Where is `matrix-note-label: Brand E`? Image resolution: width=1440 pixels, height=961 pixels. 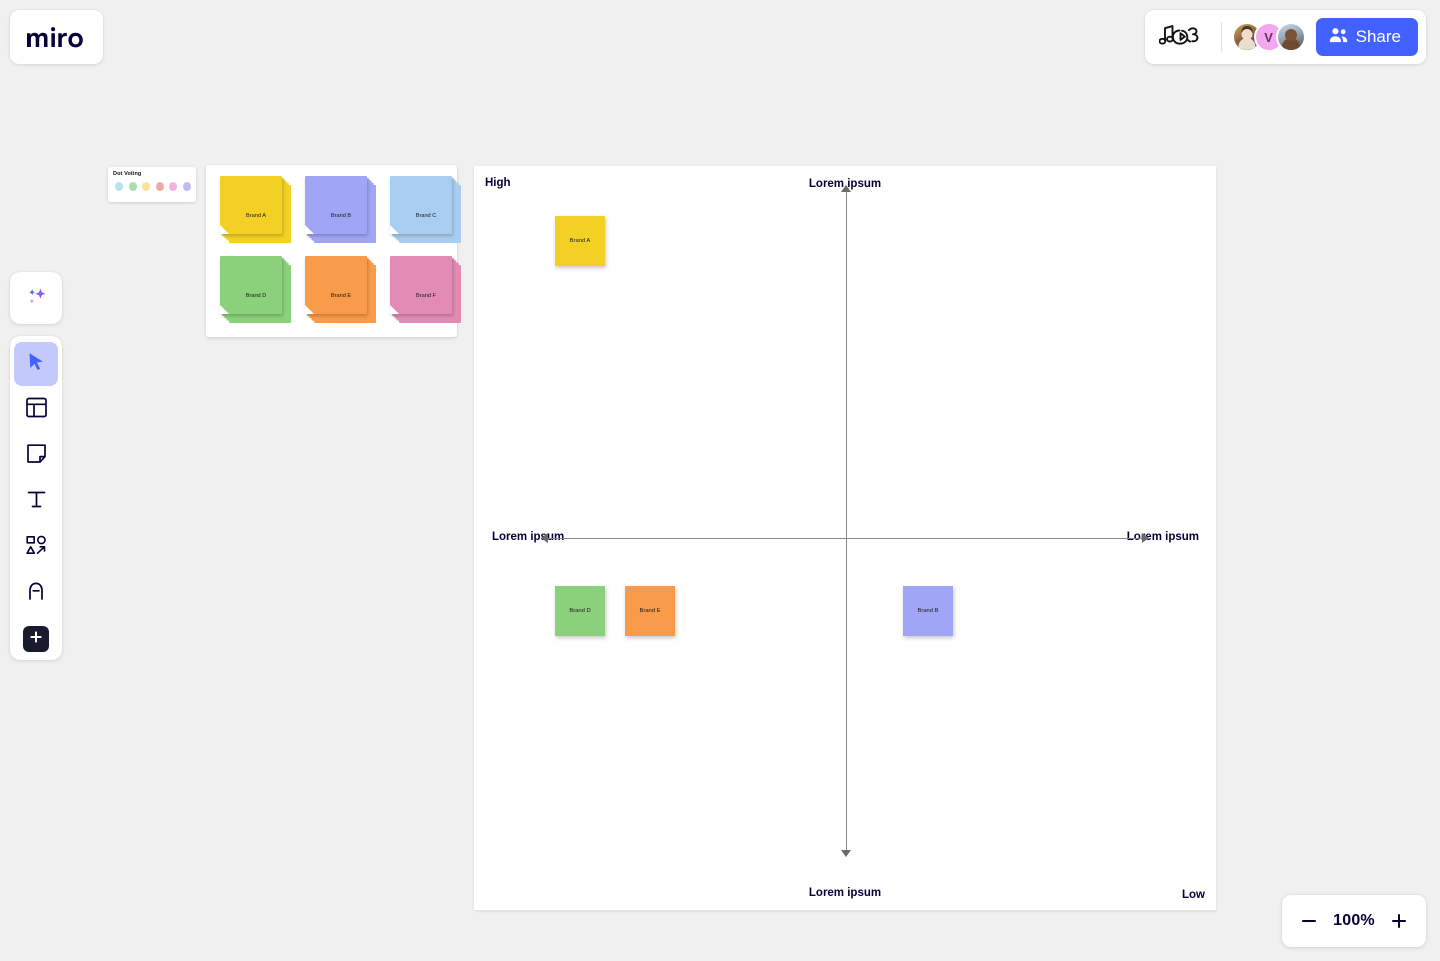 matrix-note-label: Brand E is located at coordinates (650, 611).